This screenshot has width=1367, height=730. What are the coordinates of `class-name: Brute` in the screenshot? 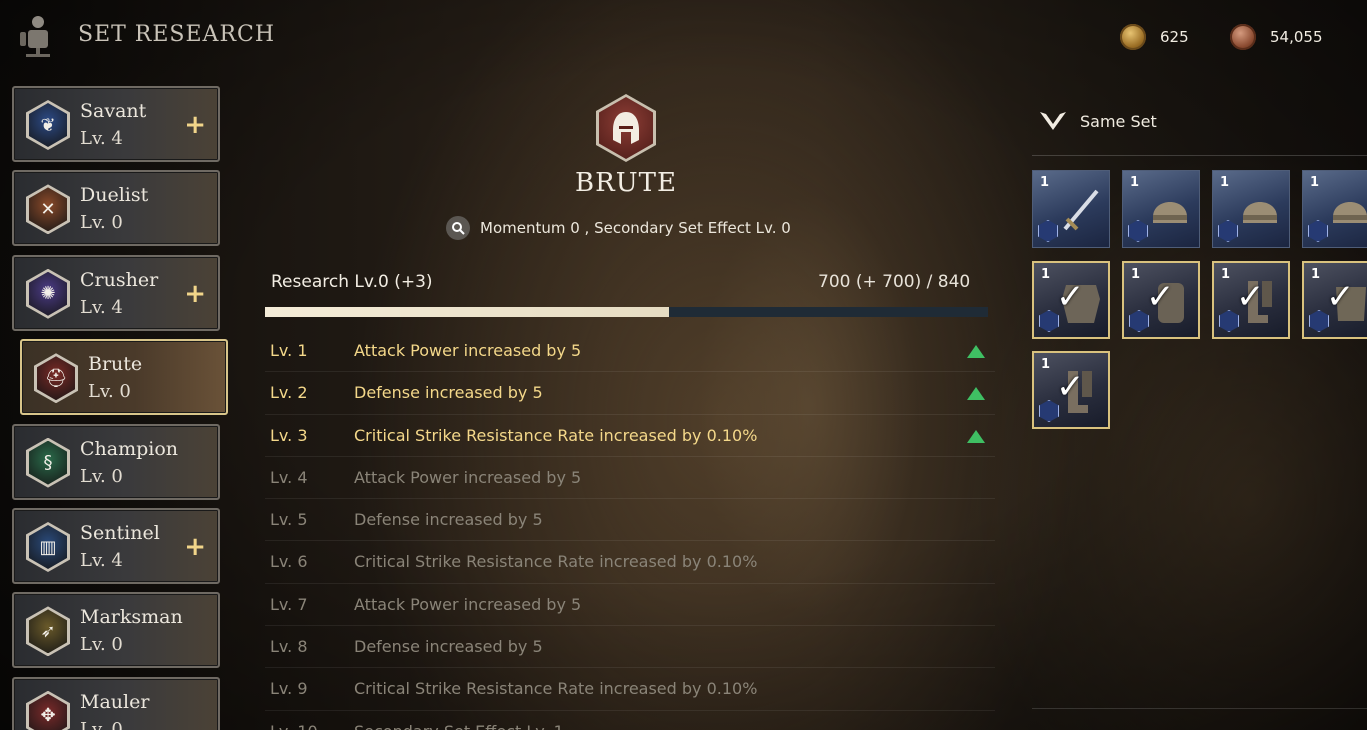 It's located at (115, 364).